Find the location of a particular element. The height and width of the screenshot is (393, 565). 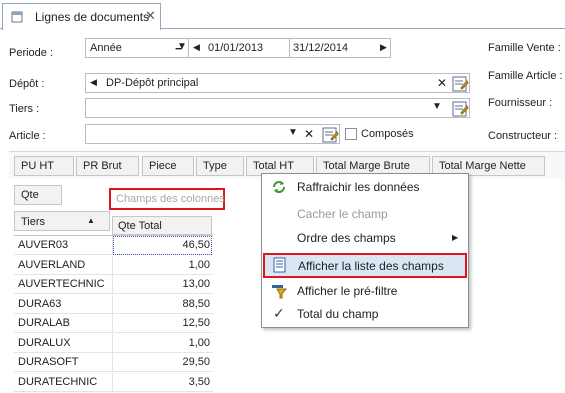

column-area-placeholder: Champs des colonnes is located at coordinates (170, 199).